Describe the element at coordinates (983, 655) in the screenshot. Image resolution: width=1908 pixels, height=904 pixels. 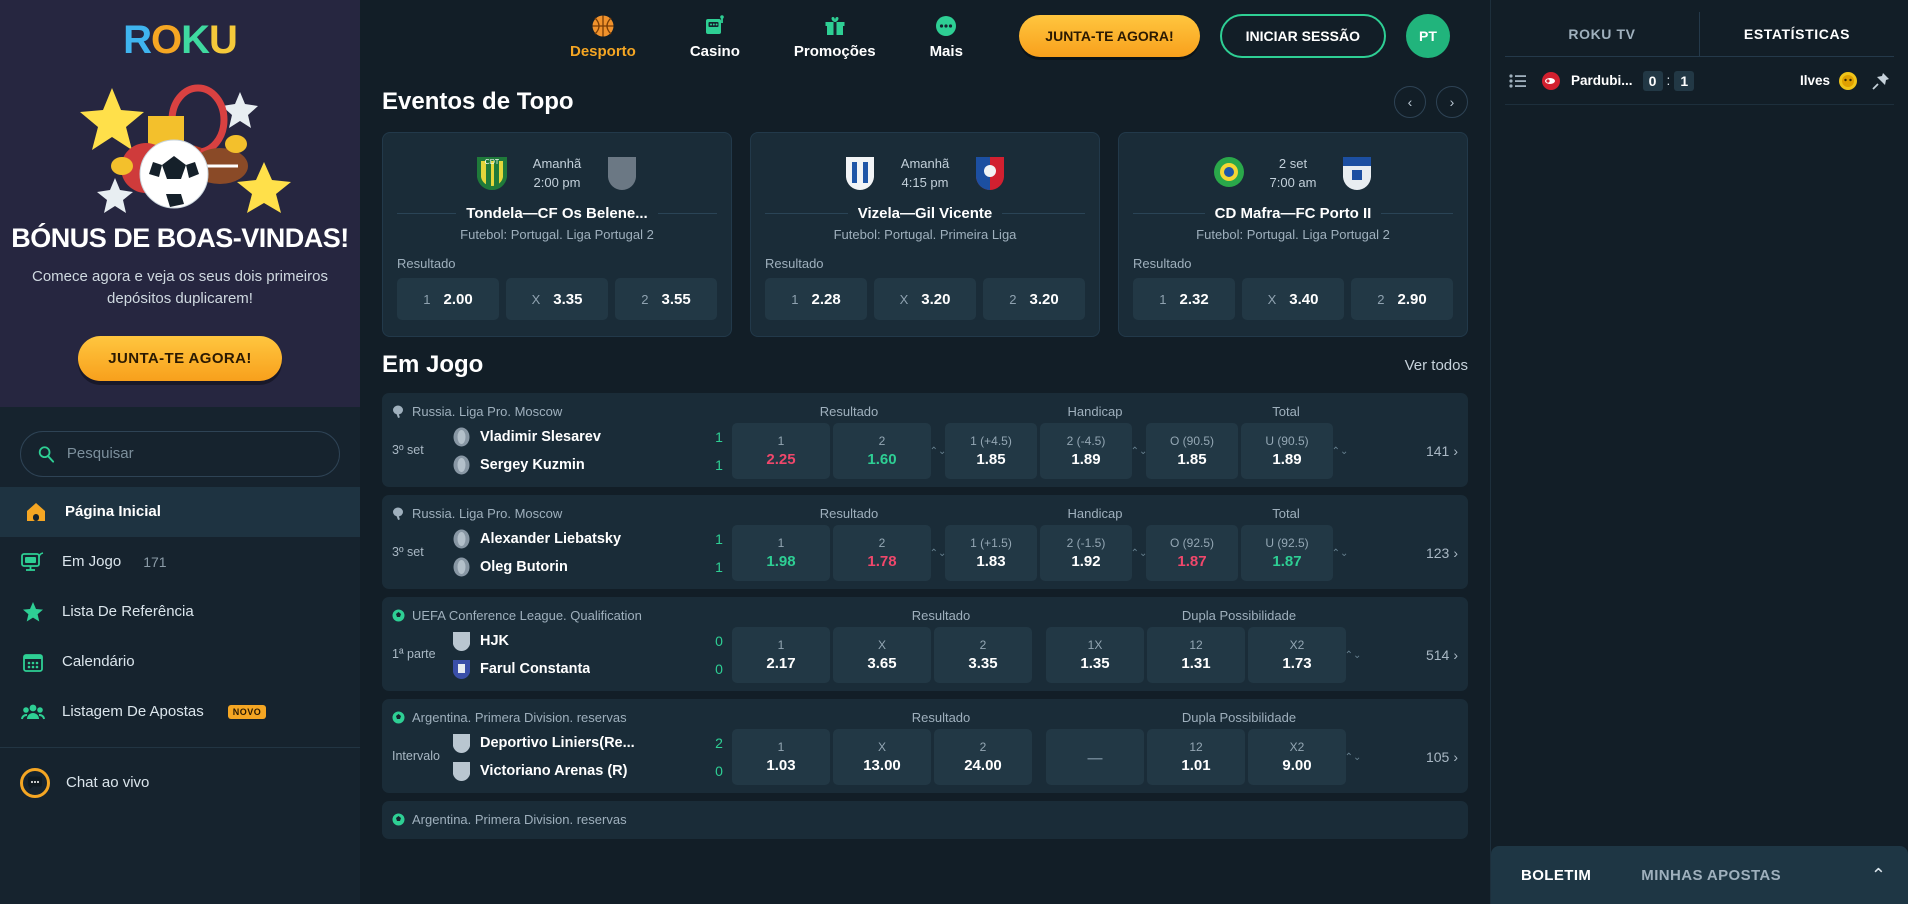
I see `odd-button: 2 3.35` at that location.